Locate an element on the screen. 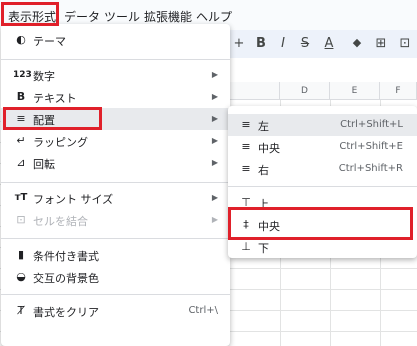 This screenshot has height=346, width=417. menu-item-rotation: ⊿ 回転 ▶ is located at coordinates (115, 163).